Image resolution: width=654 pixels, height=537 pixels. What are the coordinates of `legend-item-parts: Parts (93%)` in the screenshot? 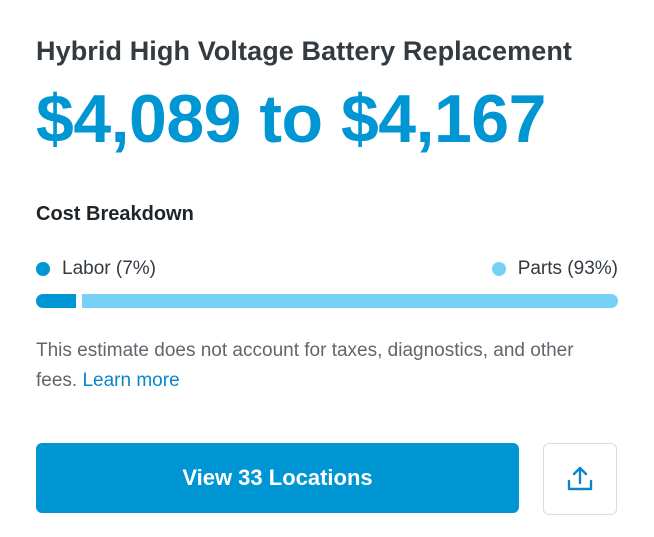 It's located at (554, 269).